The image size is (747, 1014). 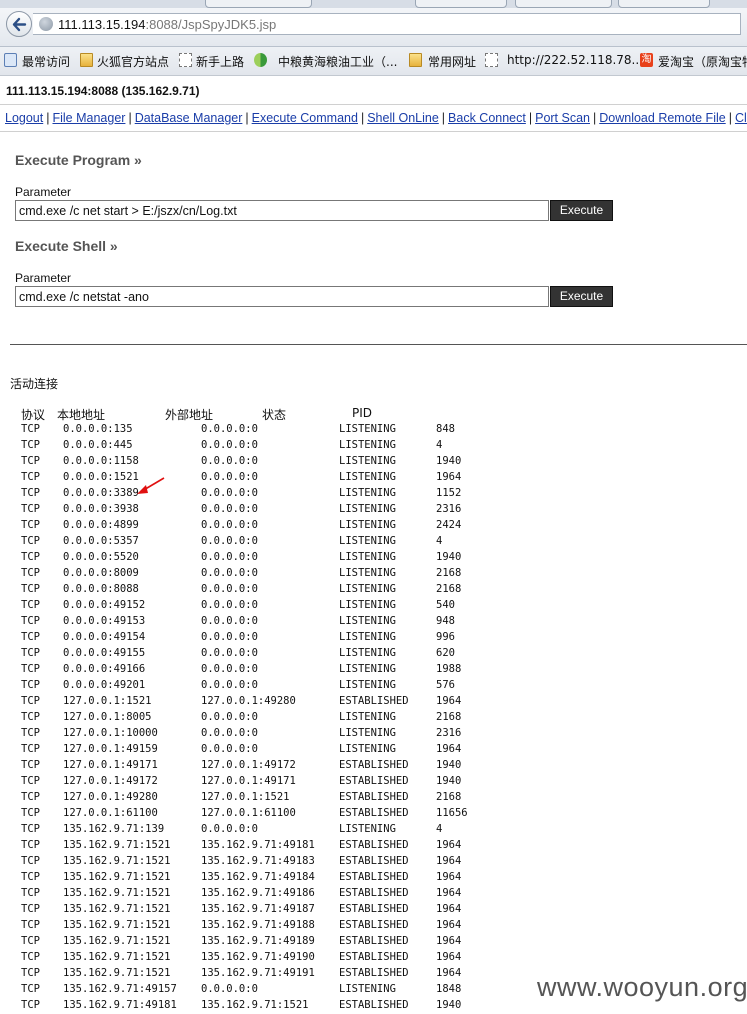 I want to click on local-address-cell: 0.0.0.0:445, so click(x=98, y=445).